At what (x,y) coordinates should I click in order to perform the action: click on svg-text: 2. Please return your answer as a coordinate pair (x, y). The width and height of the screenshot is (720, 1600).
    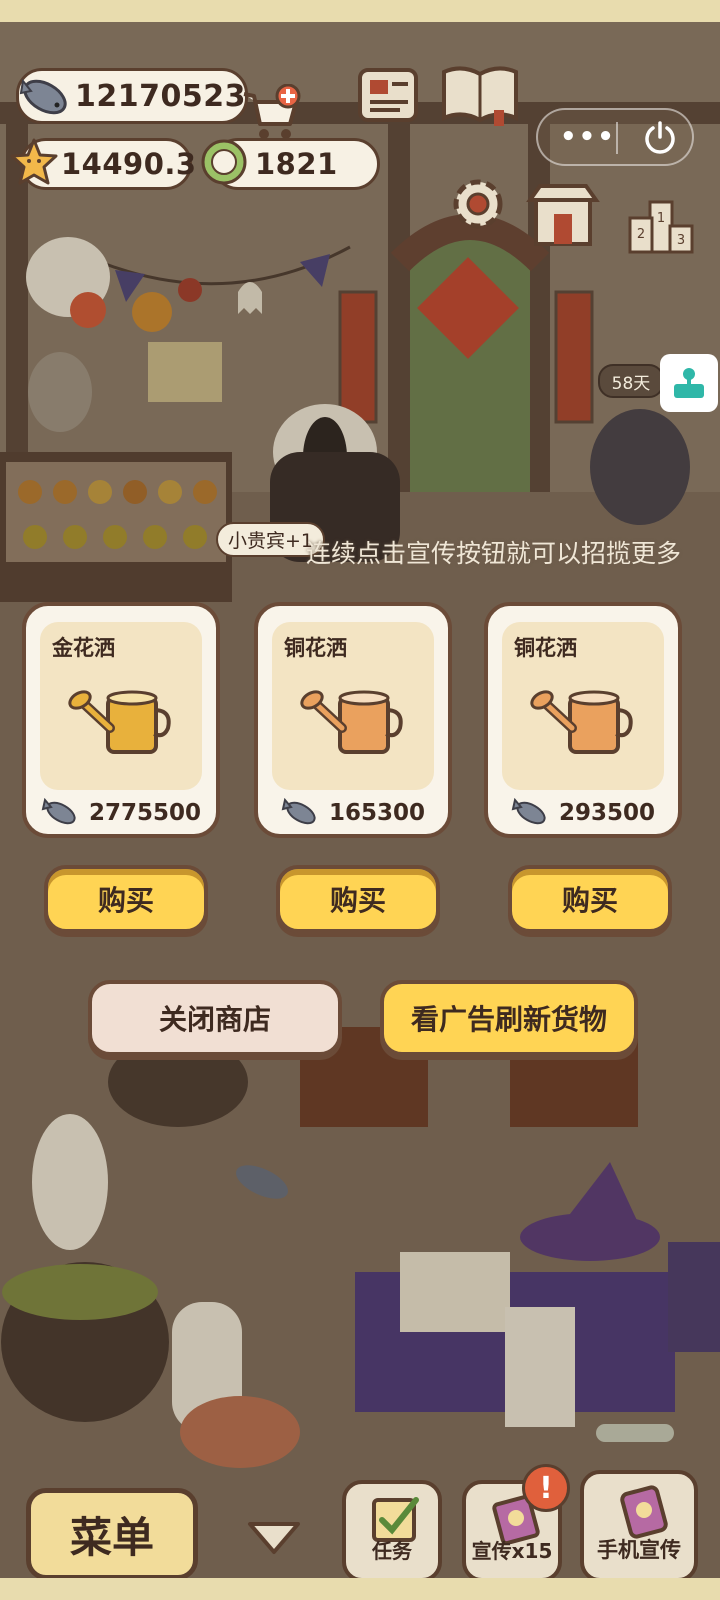
    Looking at the image, I should click on (641, 234).